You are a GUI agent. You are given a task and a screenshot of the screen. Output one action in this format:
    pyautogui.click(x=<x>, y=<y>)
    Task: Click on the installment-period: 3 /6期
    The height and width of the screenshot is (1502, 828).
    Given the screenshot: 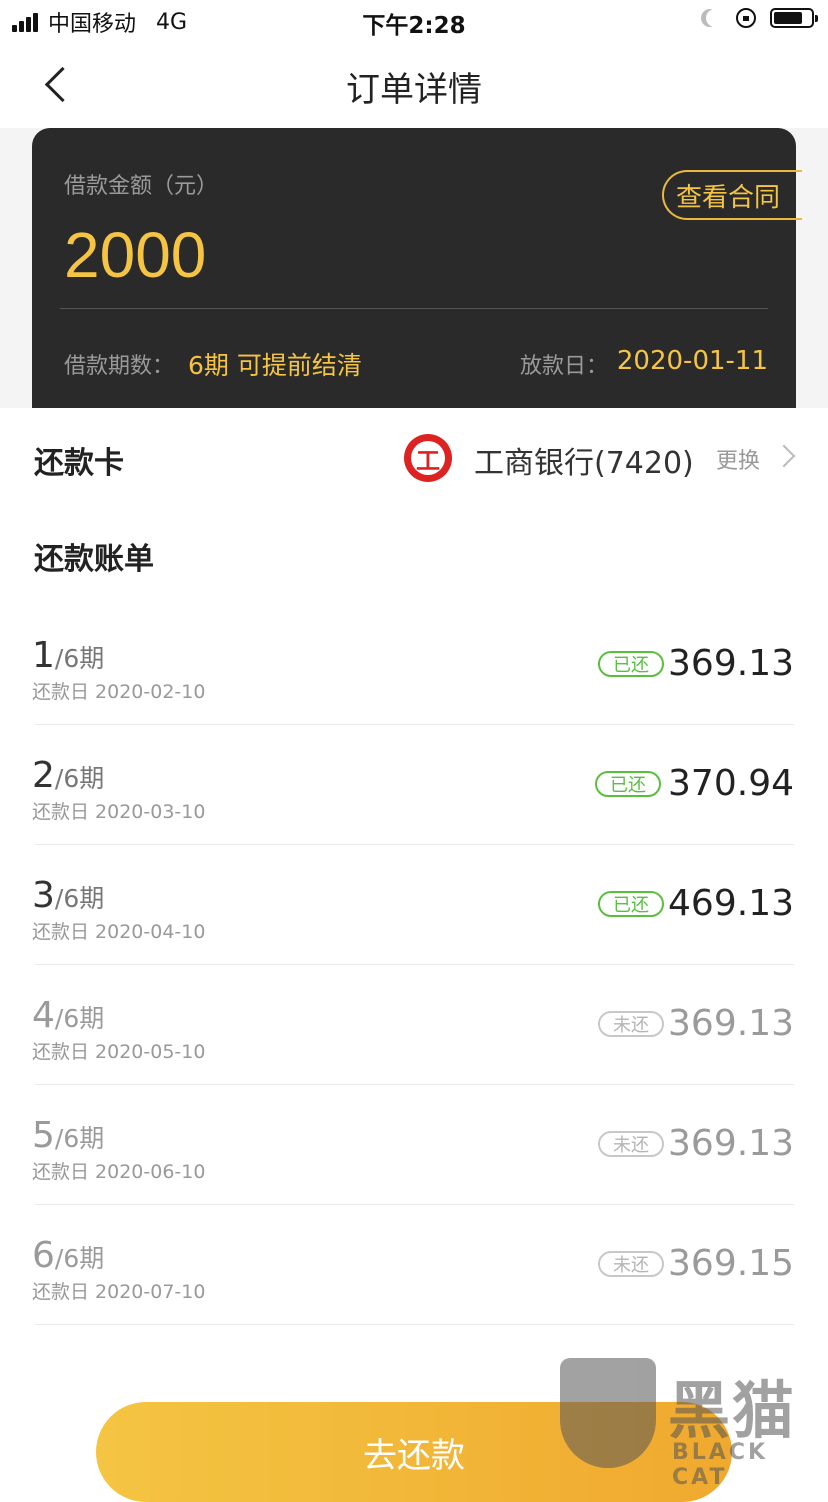 What is the action you would take?
    pyautogui.click(x=68, y=895)
    